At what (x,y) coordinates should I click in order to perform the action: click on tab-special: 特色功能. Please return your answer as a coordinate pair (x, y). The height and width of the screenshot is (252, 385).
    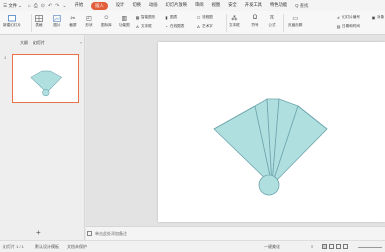
    Looking at the image, I should click on (278, 6).